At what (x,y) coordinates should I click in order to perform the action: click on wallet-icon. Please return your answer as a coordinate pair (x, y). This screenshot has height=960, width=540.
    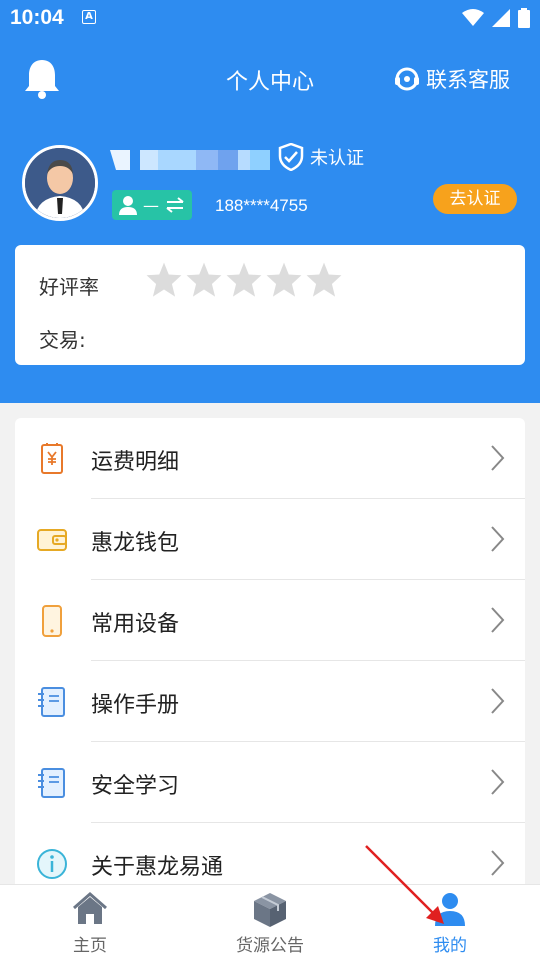
    Looking at the image, I should click on (52, 540).